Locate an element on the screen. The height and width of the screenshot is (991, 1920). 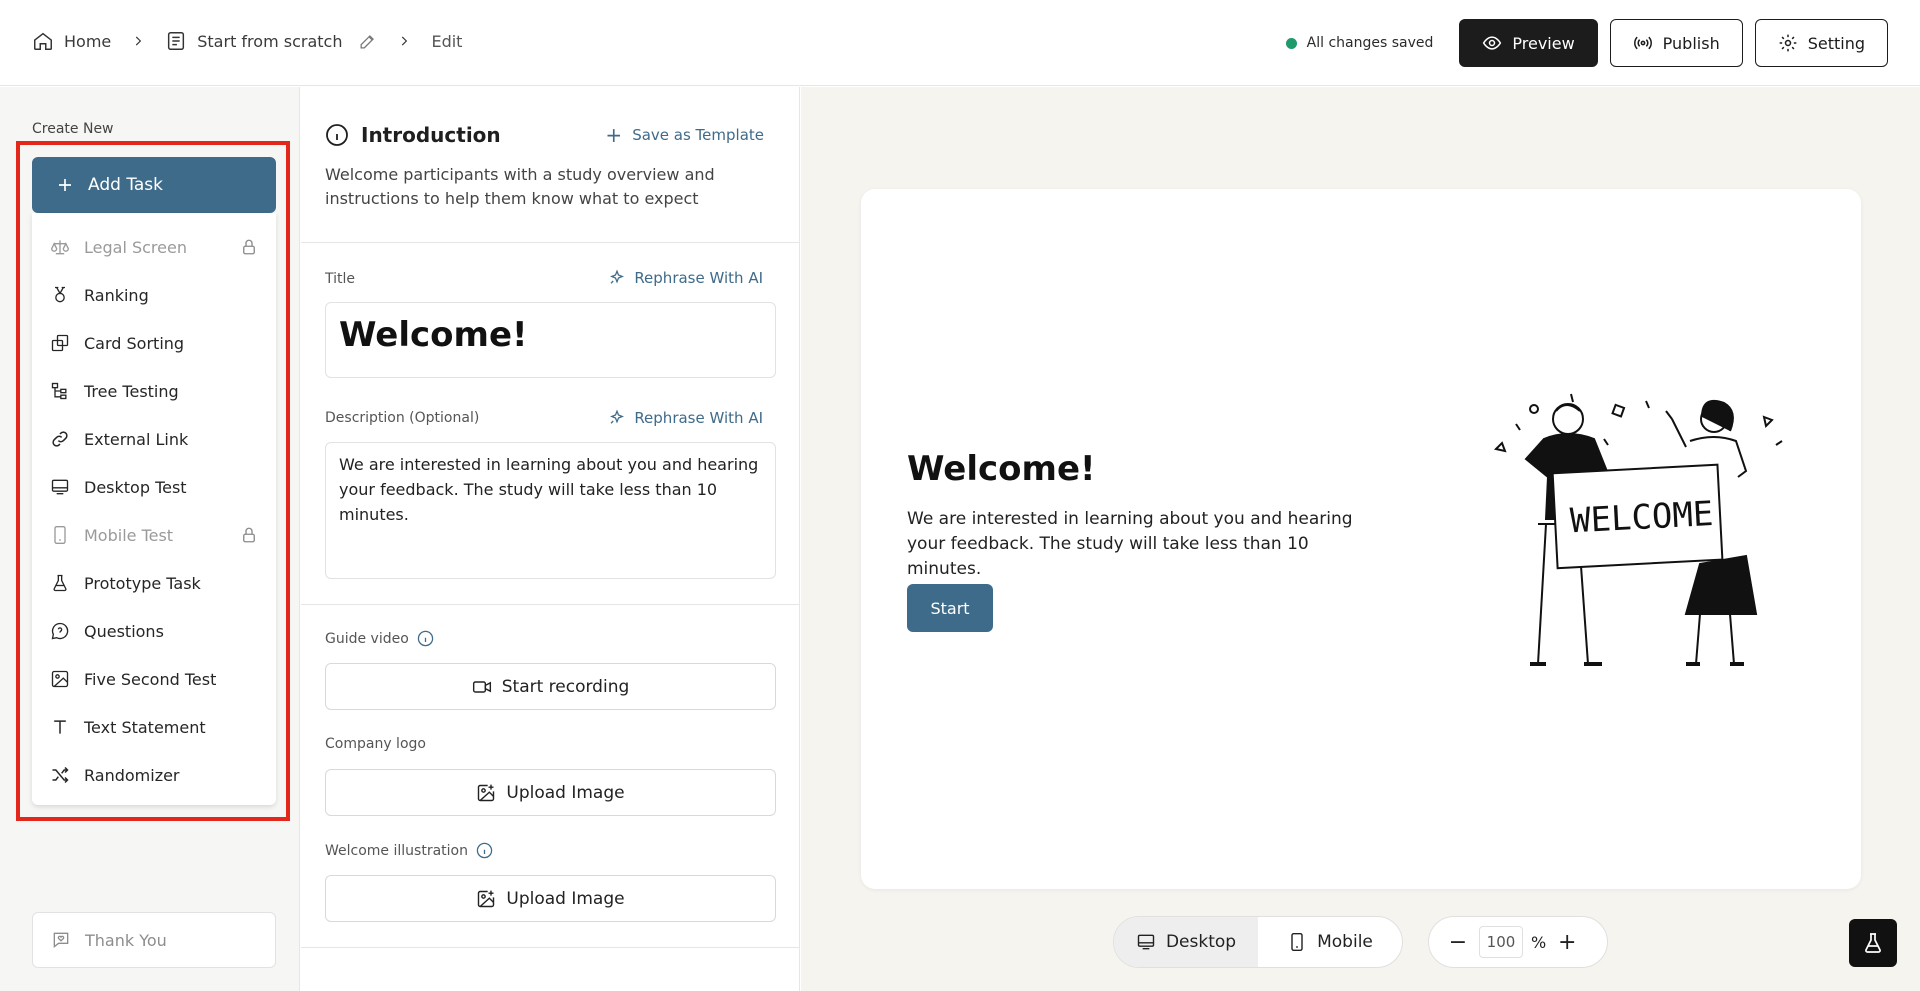
preview-button: Preview is located at coordinates (1528, 43).